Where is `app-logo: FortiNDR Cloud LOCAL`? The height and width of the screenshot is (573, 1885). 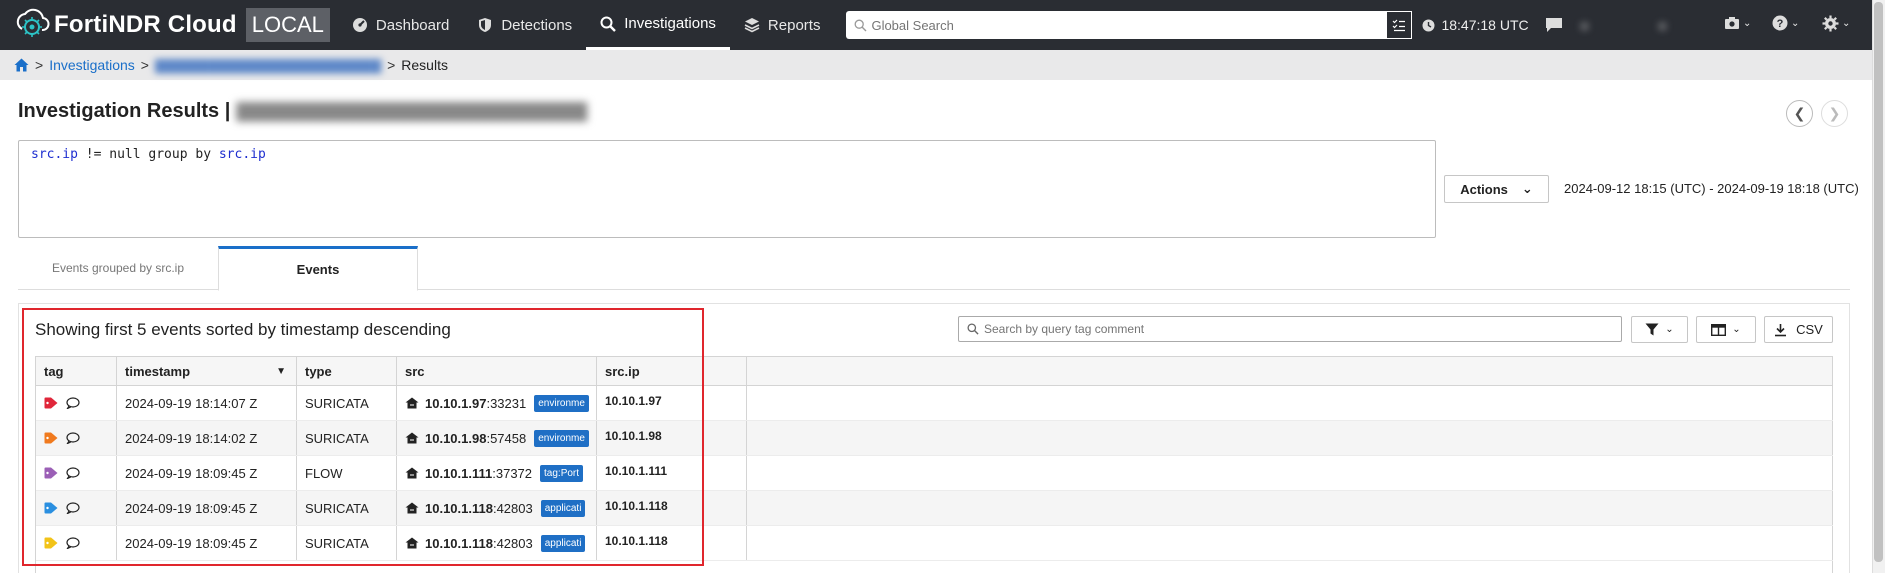
app-logo: FortiNDR Cloud LOCAL is located at coordinates (172, 25).